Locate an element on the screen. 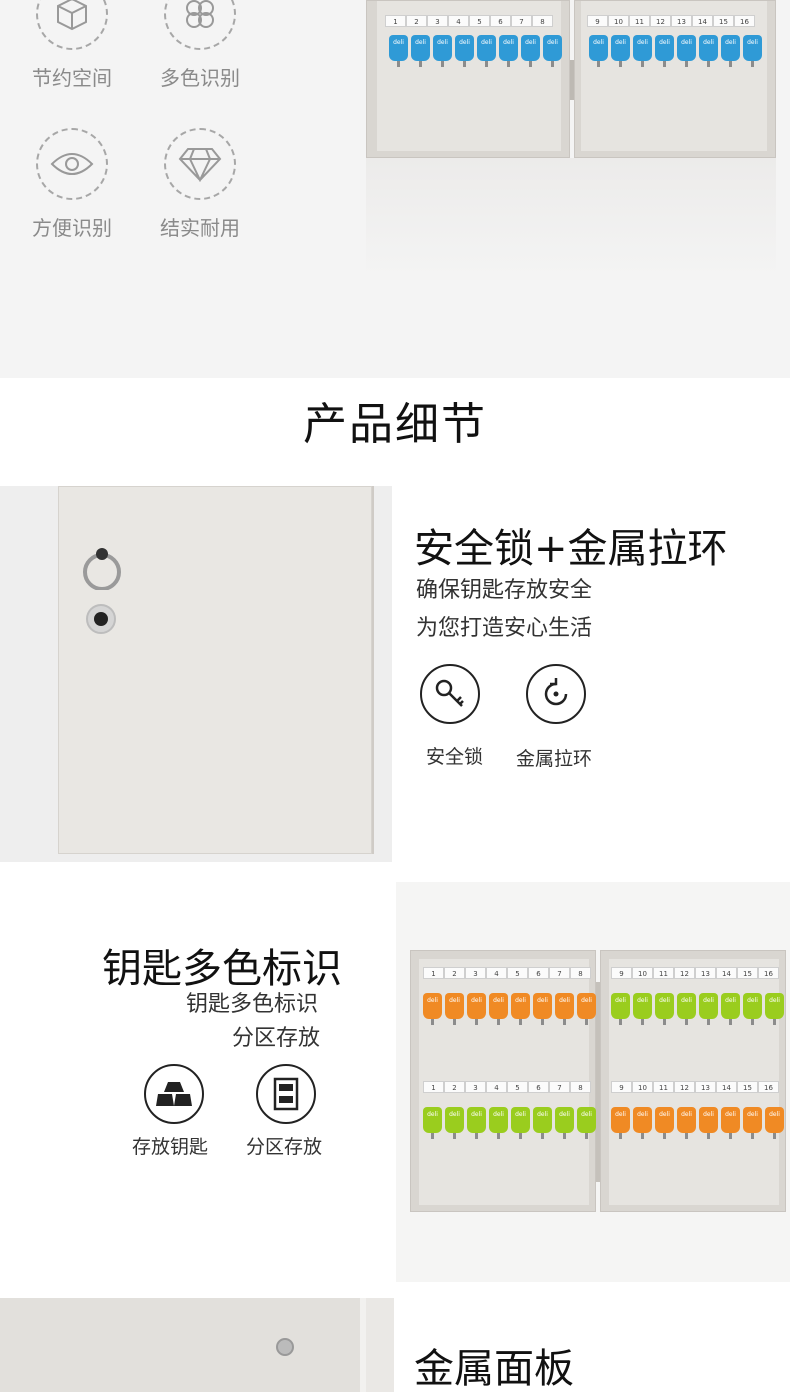  metal-ring-icon is located at coordinates (102, 568).